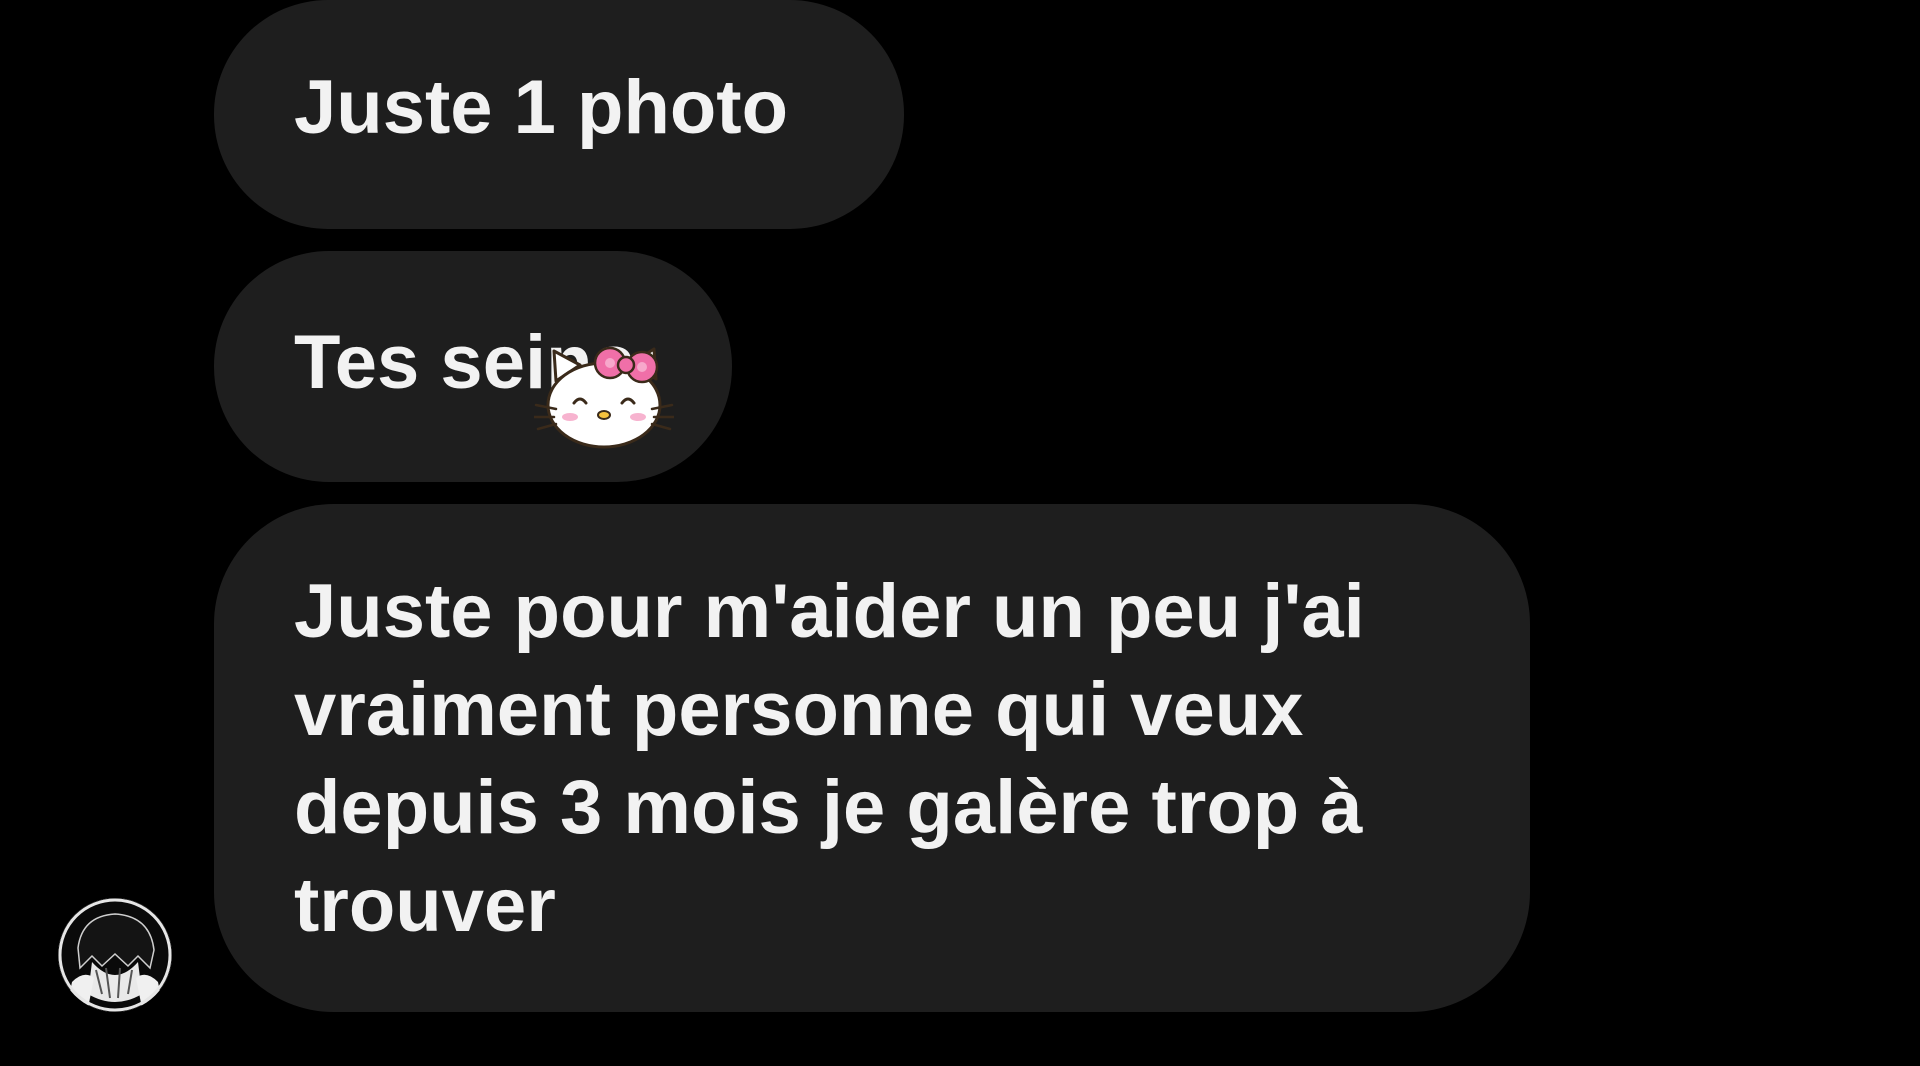 Image resolution: width=1920 pixels, height=1066 pixels. I want to click on profile-avatar-icon, so click(115, 955).